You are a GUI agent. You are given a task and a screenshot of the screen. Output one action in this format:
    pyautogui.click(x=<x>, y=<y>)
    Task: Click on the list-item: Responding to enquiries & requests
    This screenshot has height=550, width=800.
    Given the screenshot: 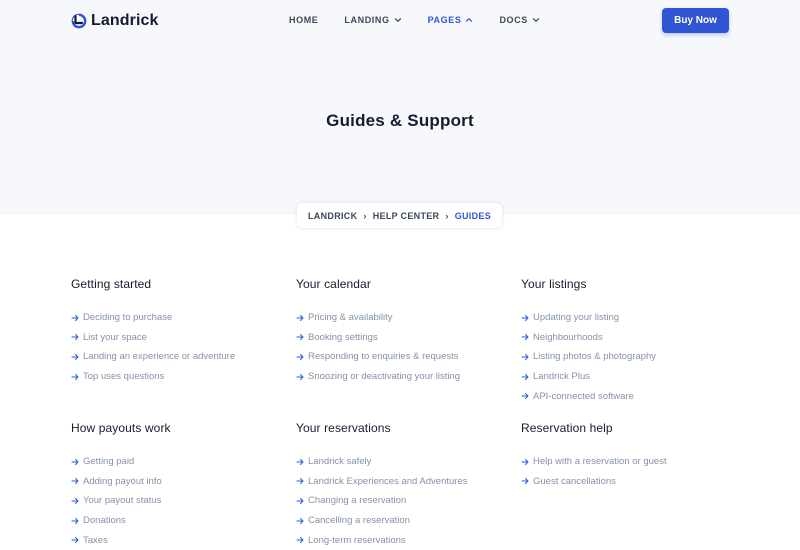 What is the action you would take?
    pyautogui.click(x=408, y=357)
    